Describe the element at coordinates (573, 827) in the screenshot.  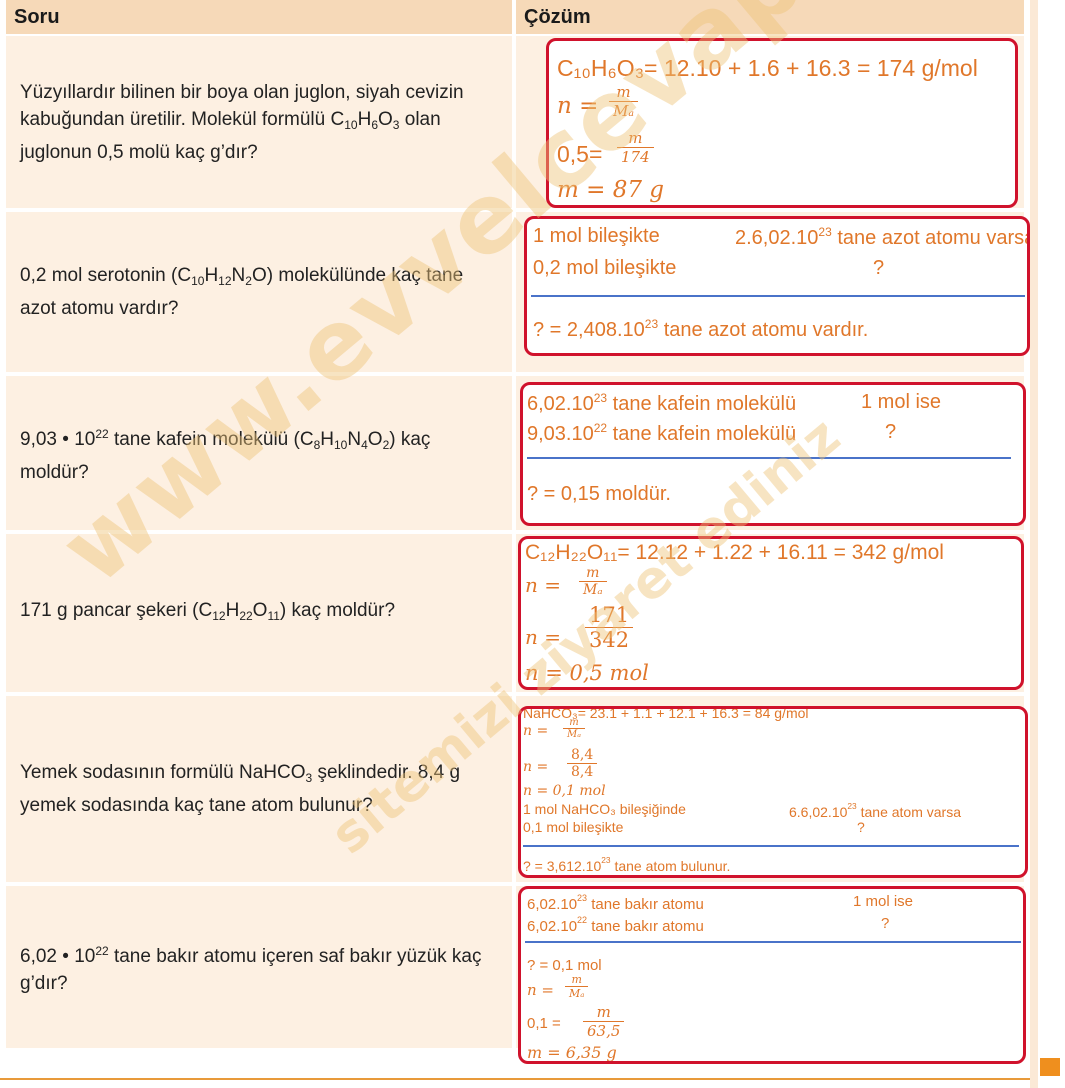
I see `proportion-line-2-left: 0,1 mol bileşikte` at that location.